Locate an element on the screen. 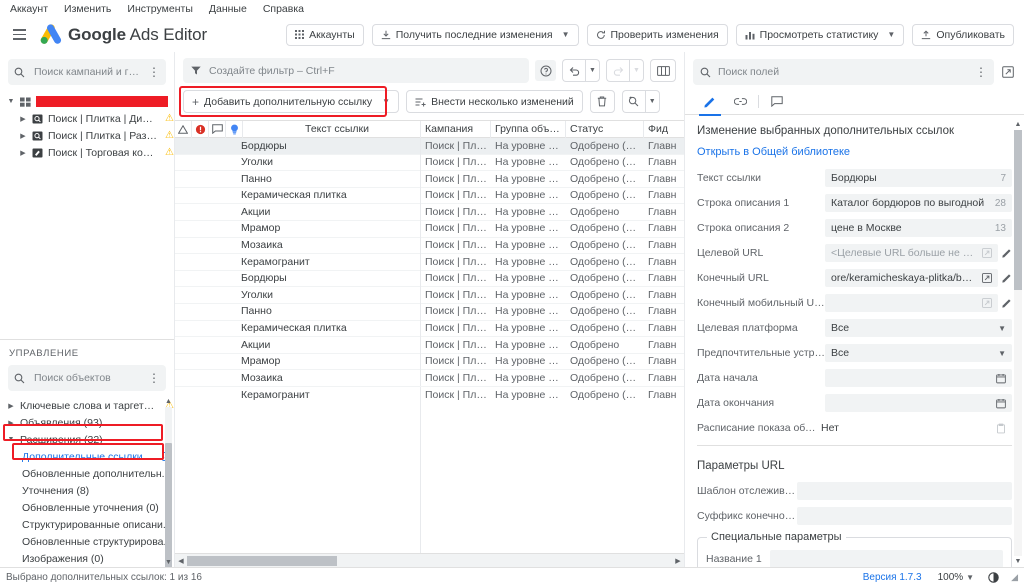 The width and height of the screenshot is (1024, 586). tab-edit is located at coordinates (710, 102).